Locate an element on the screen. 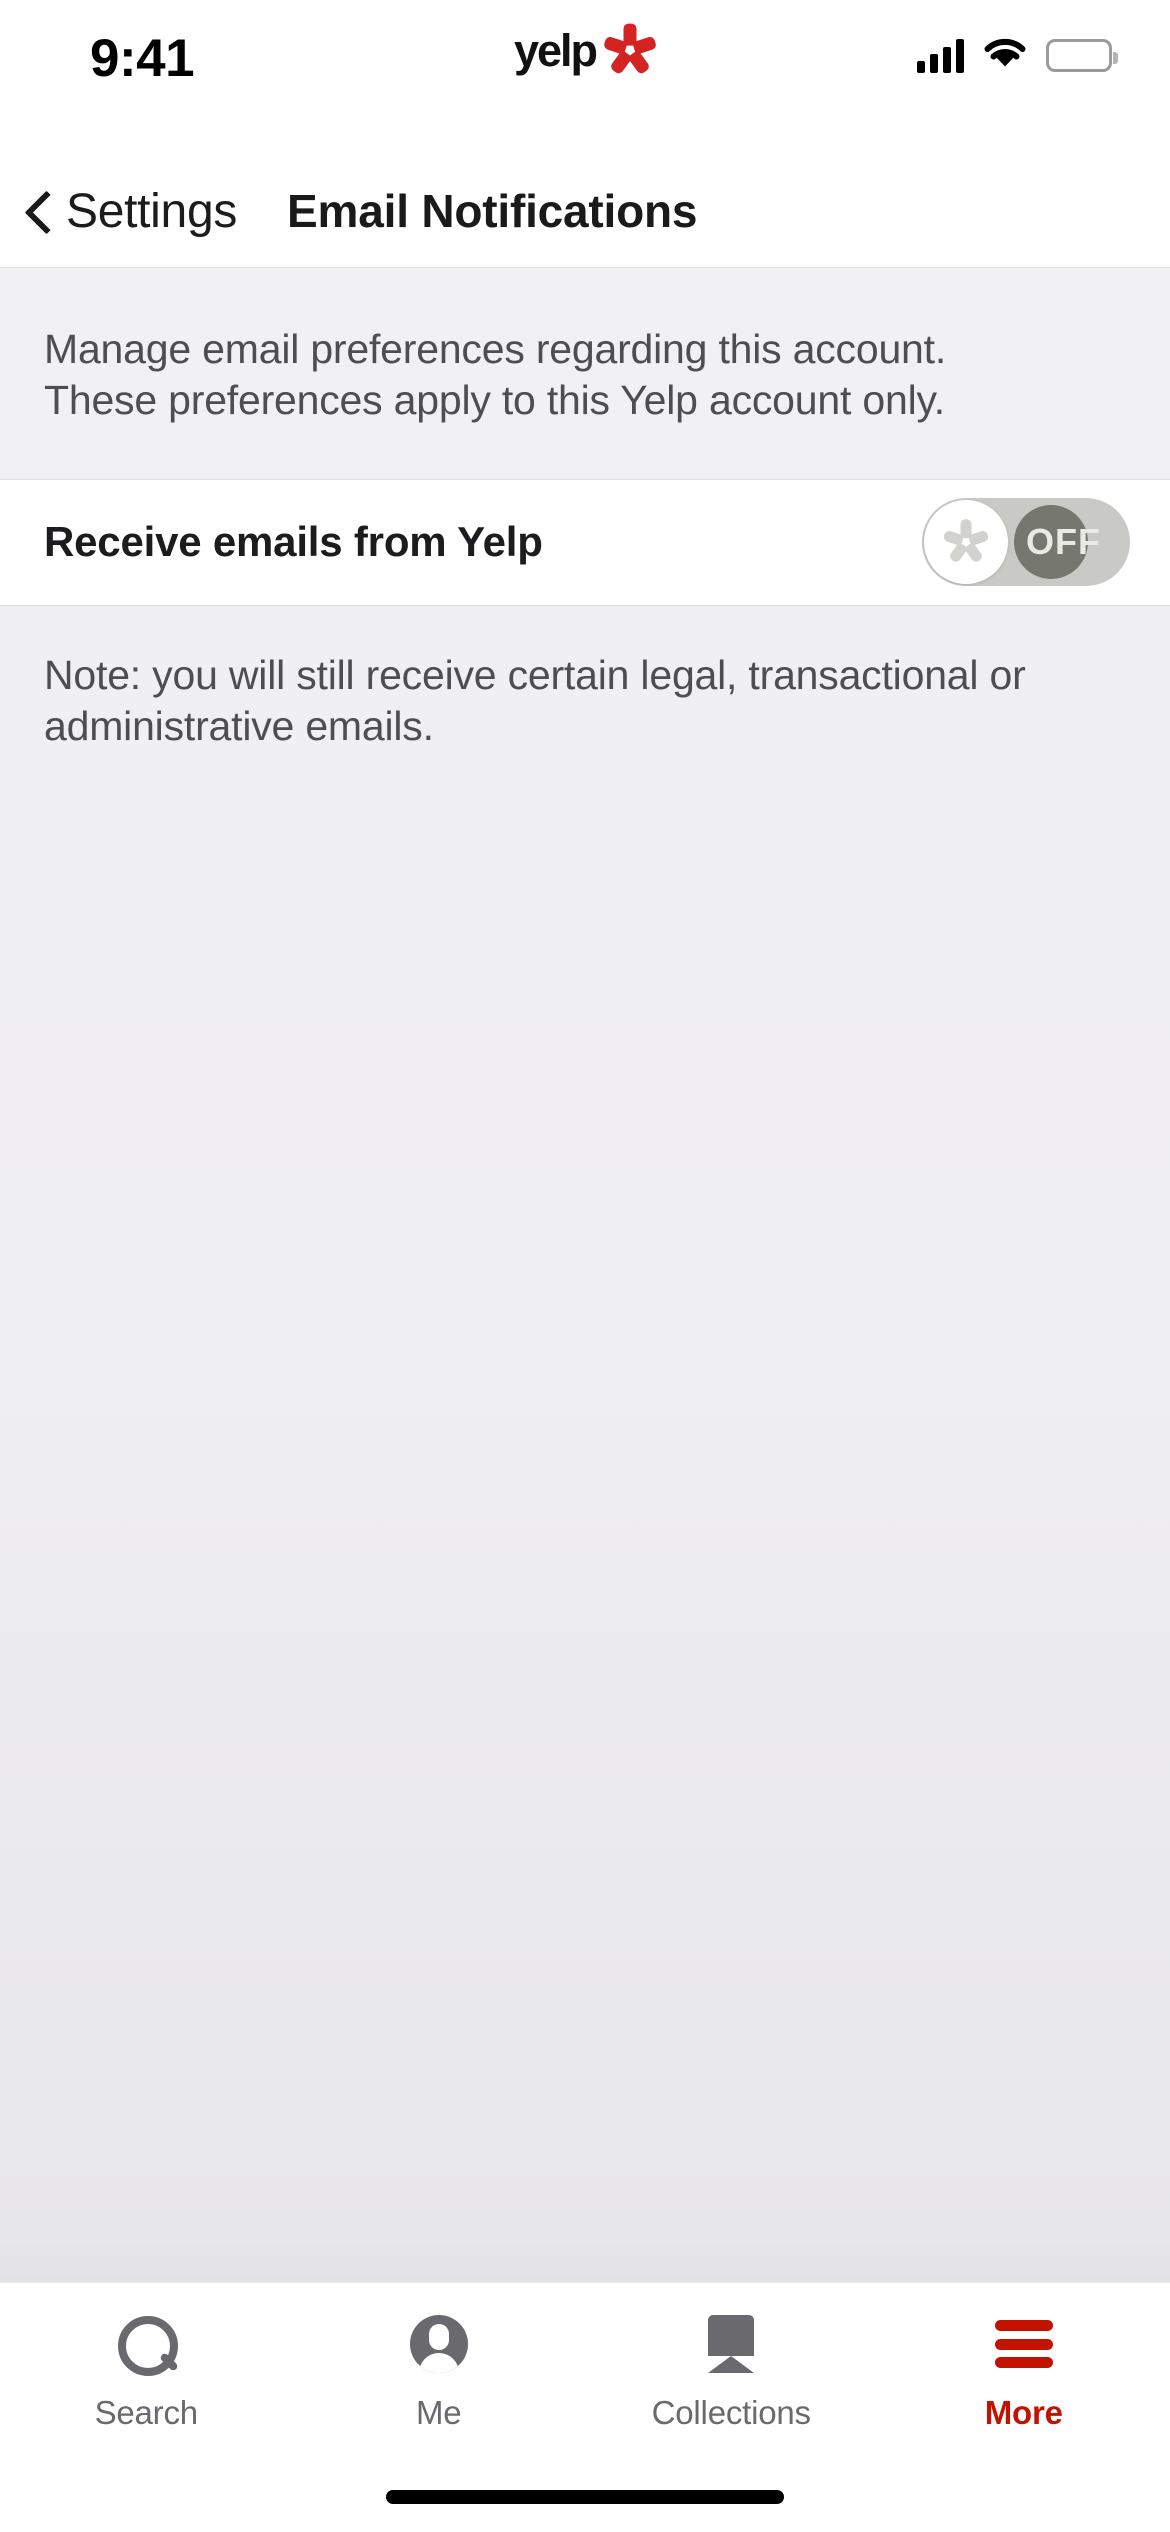 The height and width of the screenshot is (2532, 1170). tab-more: More is located at coordinates (1024, 2371).